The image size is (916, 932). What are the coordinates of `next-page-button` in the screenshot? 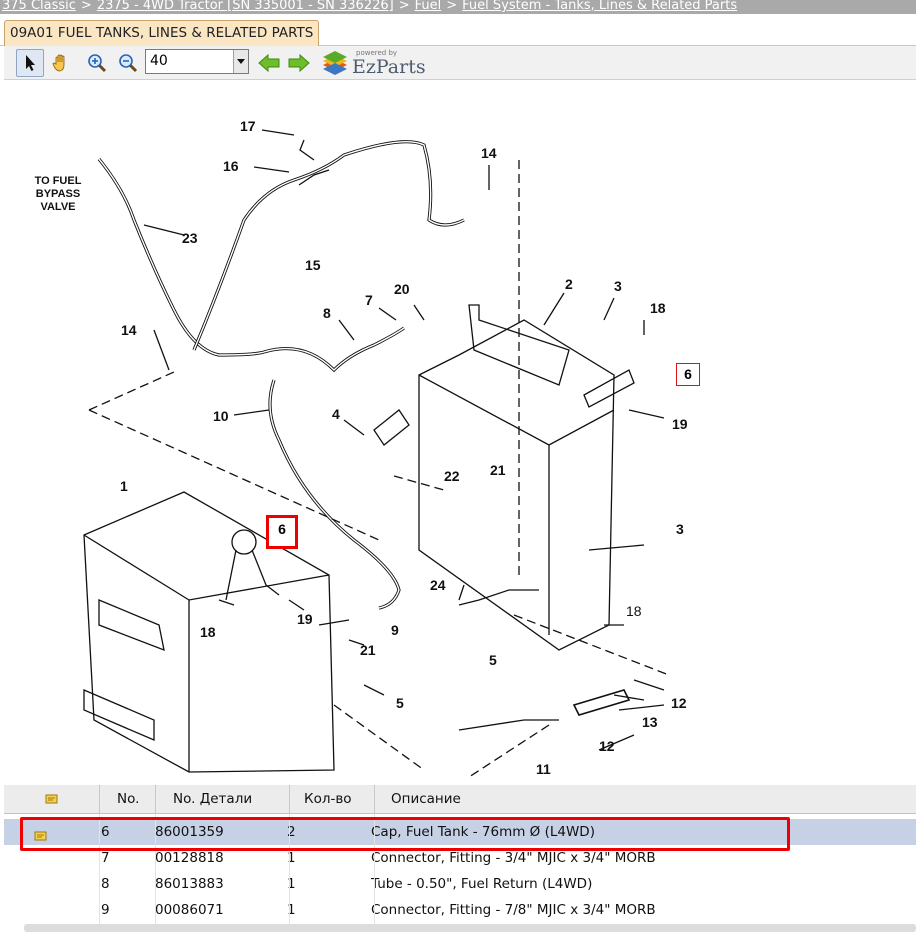 It's located at (299, 63).